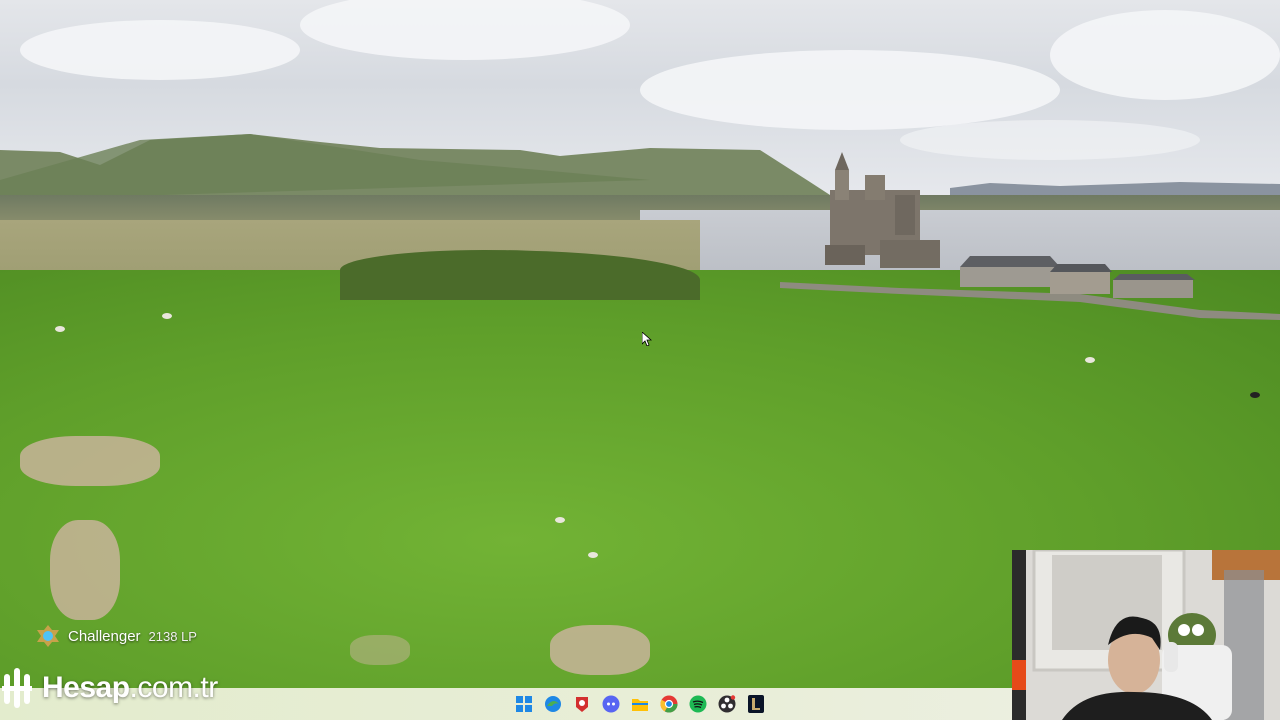 The image size is (1280, 720). I want to click on windows-start-icon, so click(524, 704).